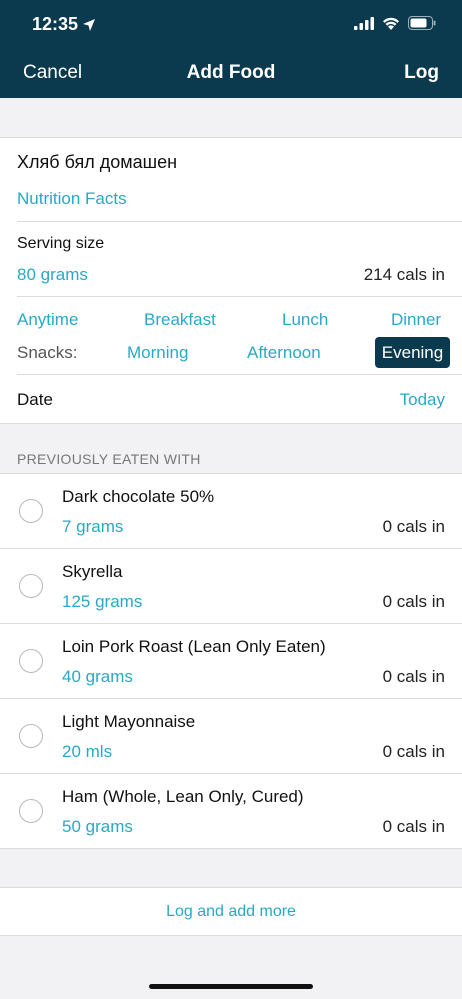 This screenshot has width=462, height=999. Describe the element at coordinates (129, 721) in the screenshot. I see `list-item-name: Light Mayonnaise` at that location.